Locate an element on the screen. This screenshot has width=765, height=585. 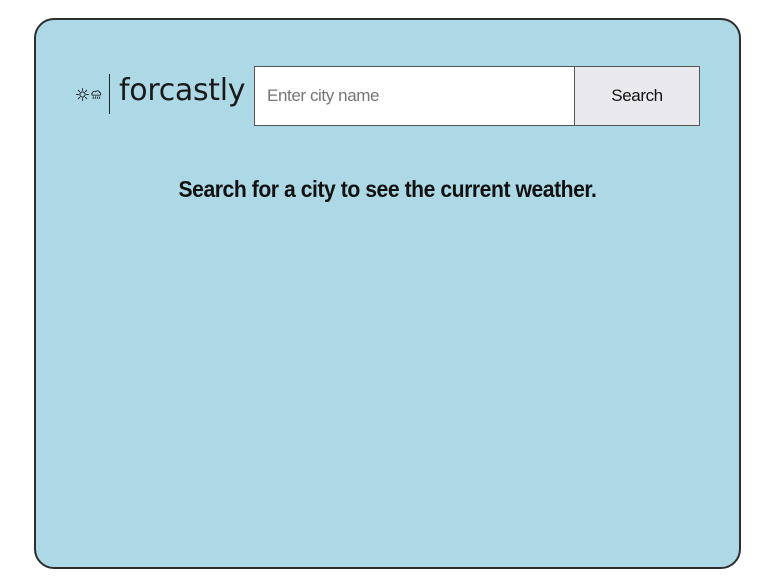
city-search-input is located at coordinates (414, 96).